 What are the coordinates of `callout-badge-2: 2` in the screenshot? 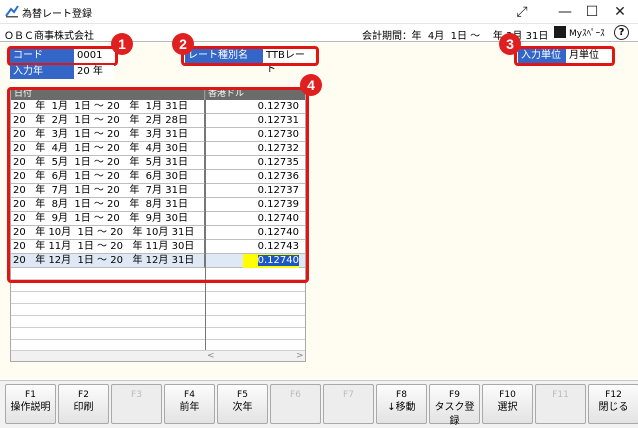 It's located at (183, 44).